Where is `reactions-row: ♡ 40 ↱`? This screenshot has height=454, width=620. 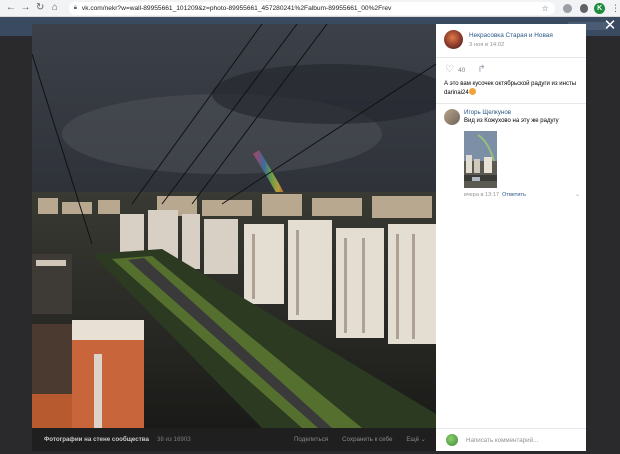
reactions-row: ♡ 40 ↱ is located at coordinates (465, 70).